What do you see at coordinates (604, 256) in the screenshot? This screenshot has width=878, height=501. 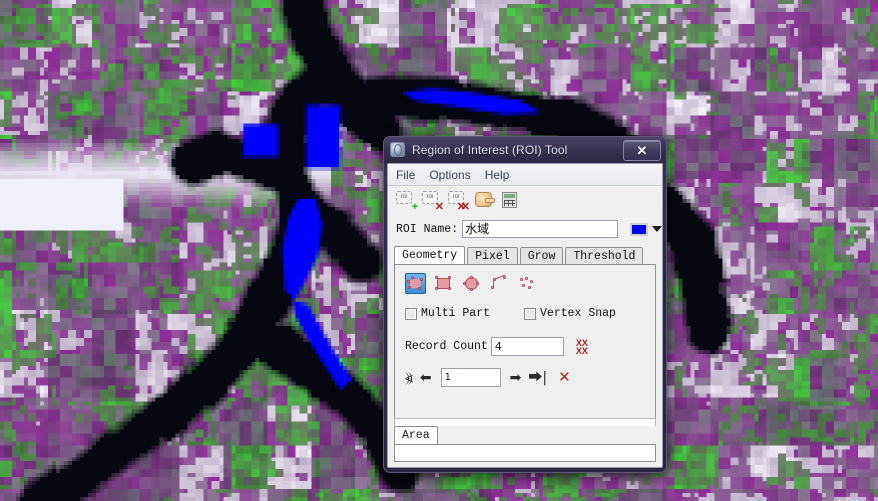 I see `tab-threshold: Threshold` at bounding box center [604, 256].